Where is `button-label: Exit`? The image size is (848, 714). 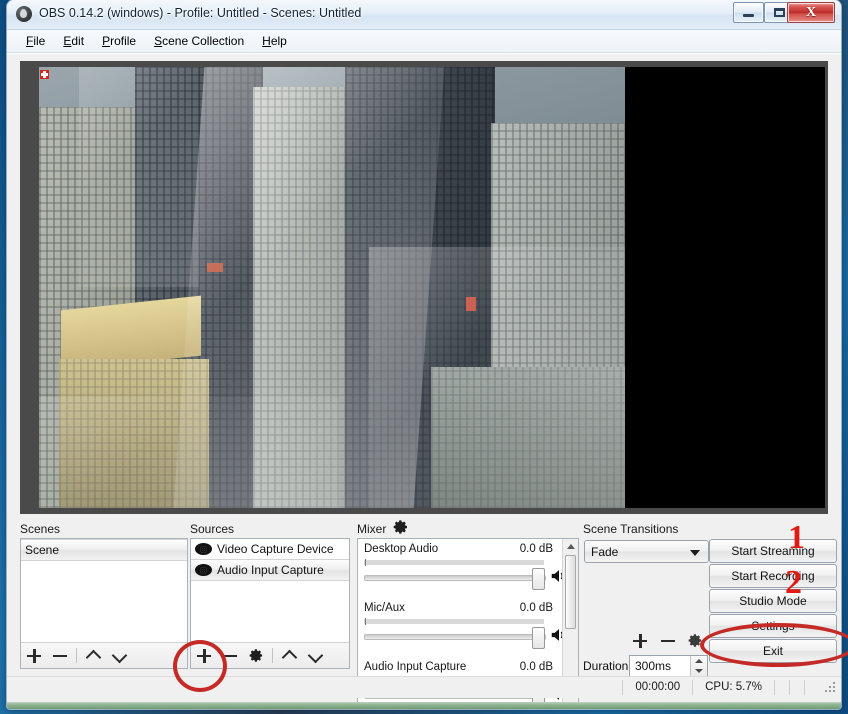 button-label: Exit is located at coordinates (772, 651).